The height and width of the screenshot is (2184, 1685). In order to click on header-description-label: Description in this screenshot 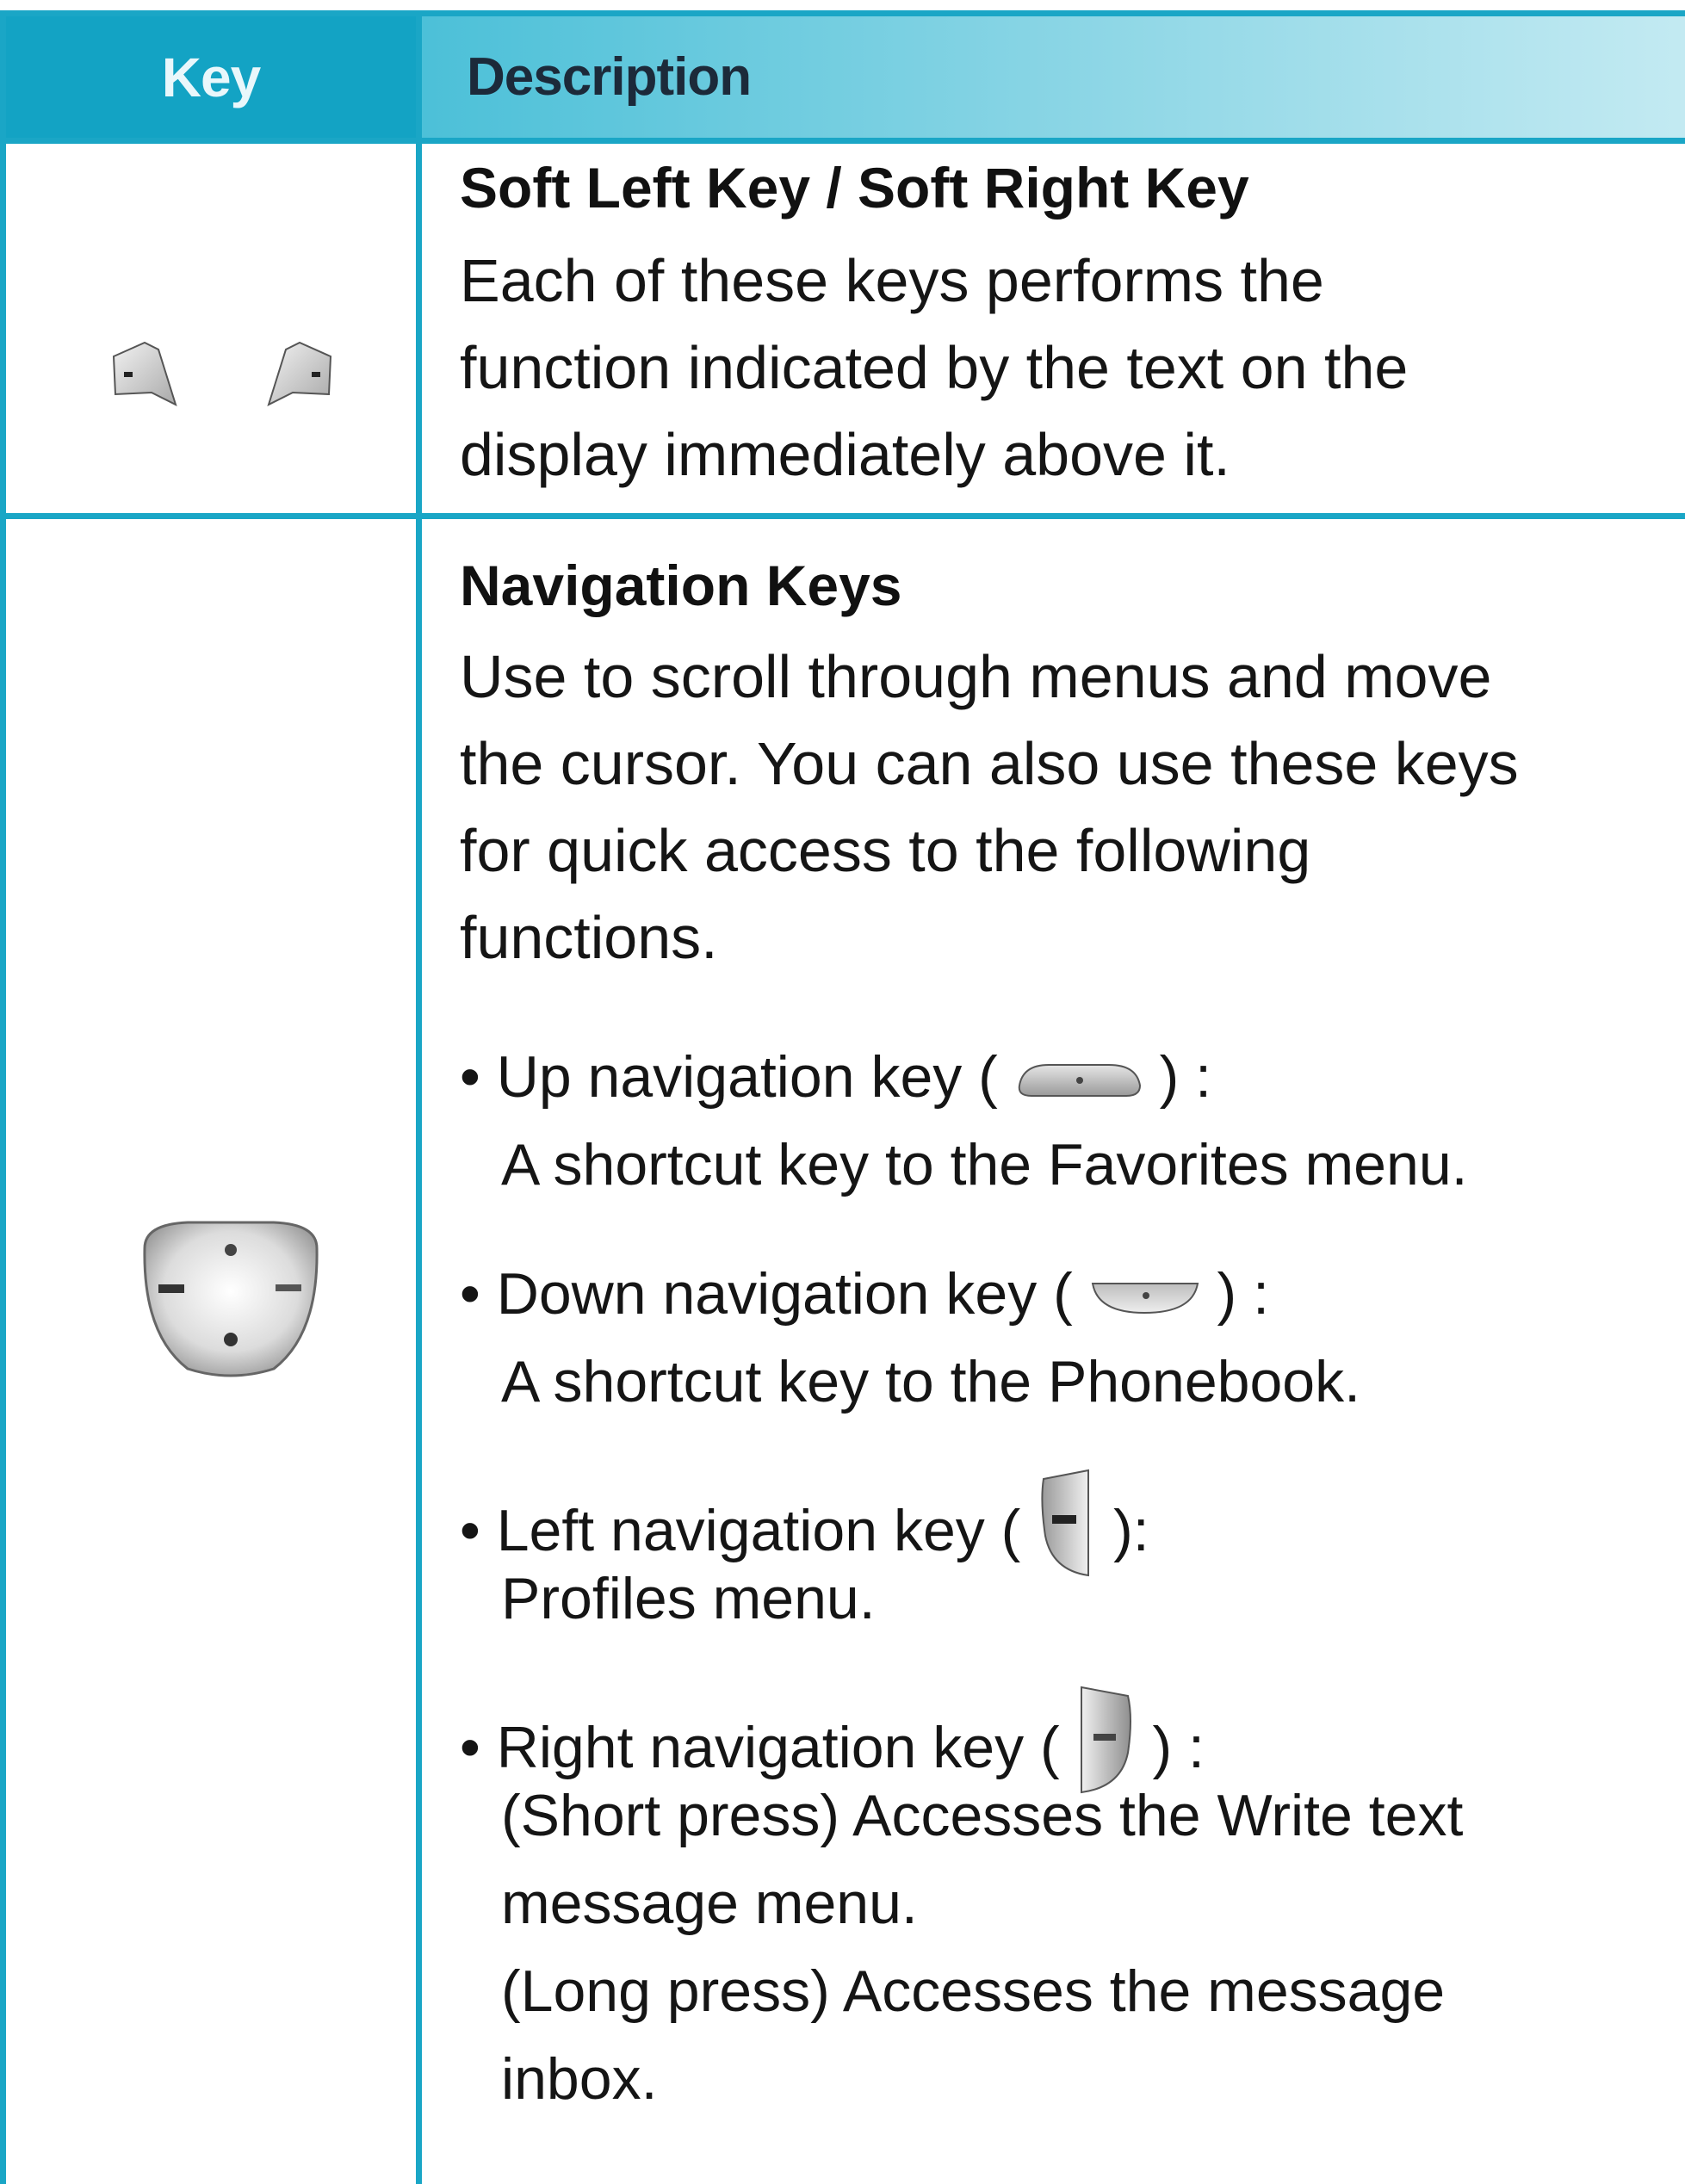, I will do `click(610, 77)`.